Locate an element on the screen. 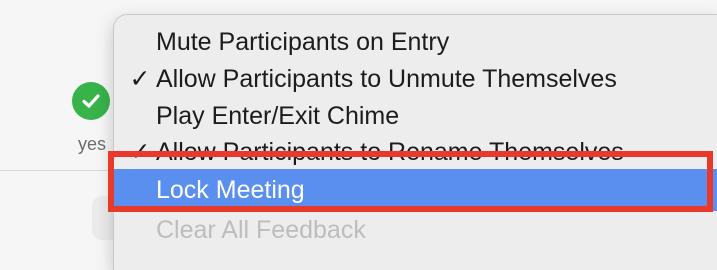  menu-item-label: Mute Participants on Entry is located at coordinates (303, 42).